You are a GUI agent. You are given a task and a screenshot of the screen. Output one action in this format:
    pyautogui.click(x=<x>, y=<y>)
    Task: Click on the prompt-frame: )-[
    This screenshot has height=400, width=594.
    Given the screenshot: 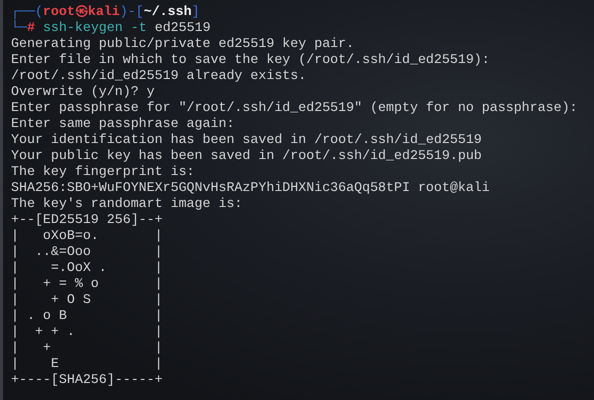 What is the action you would take?
    pyautogui.click(x=132, y=11)
    